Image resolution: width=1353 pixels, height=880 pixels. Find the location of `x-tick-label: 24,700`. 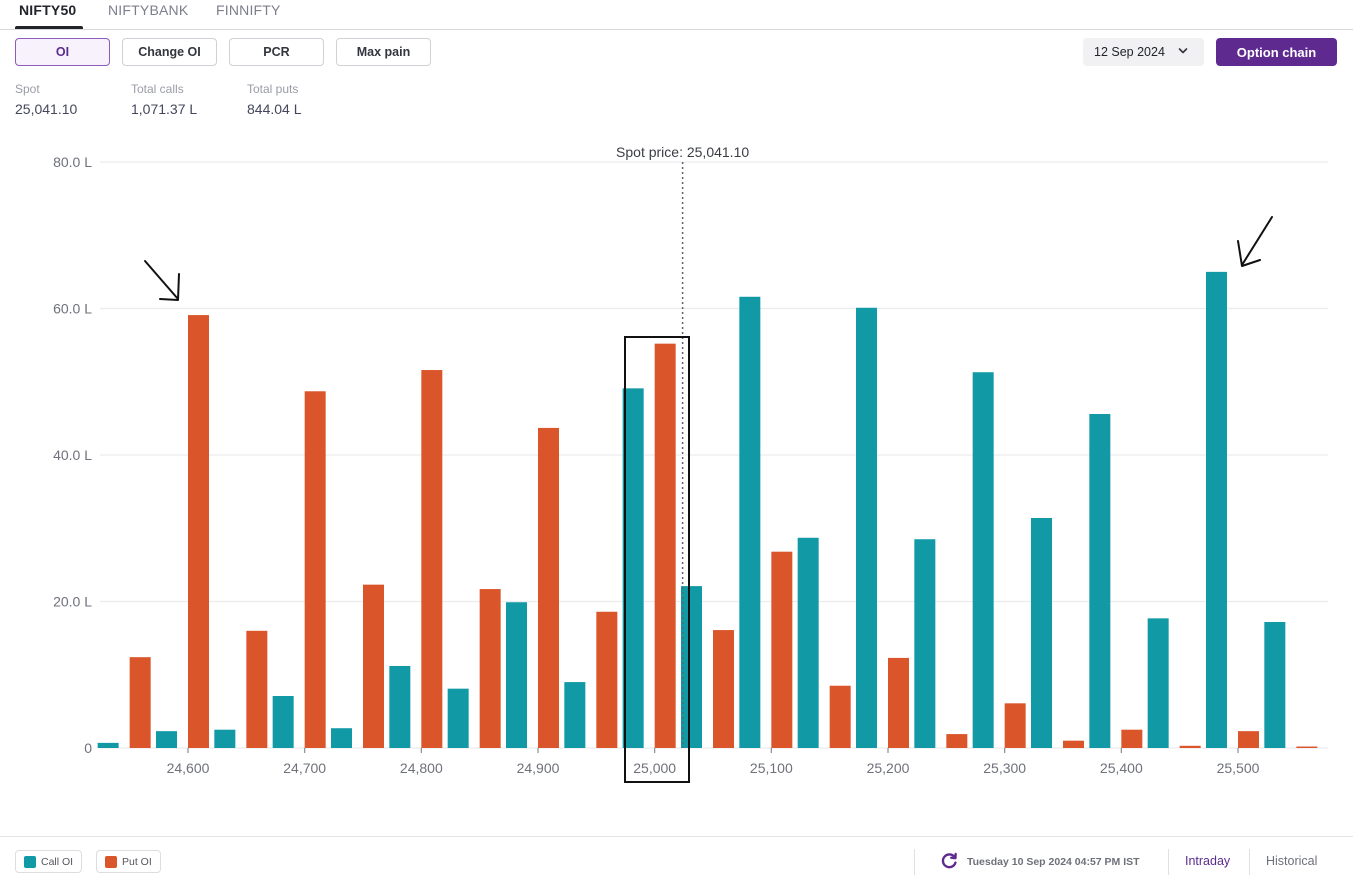

x-tick-label: 24,700 is located at coordinates (304, 768).